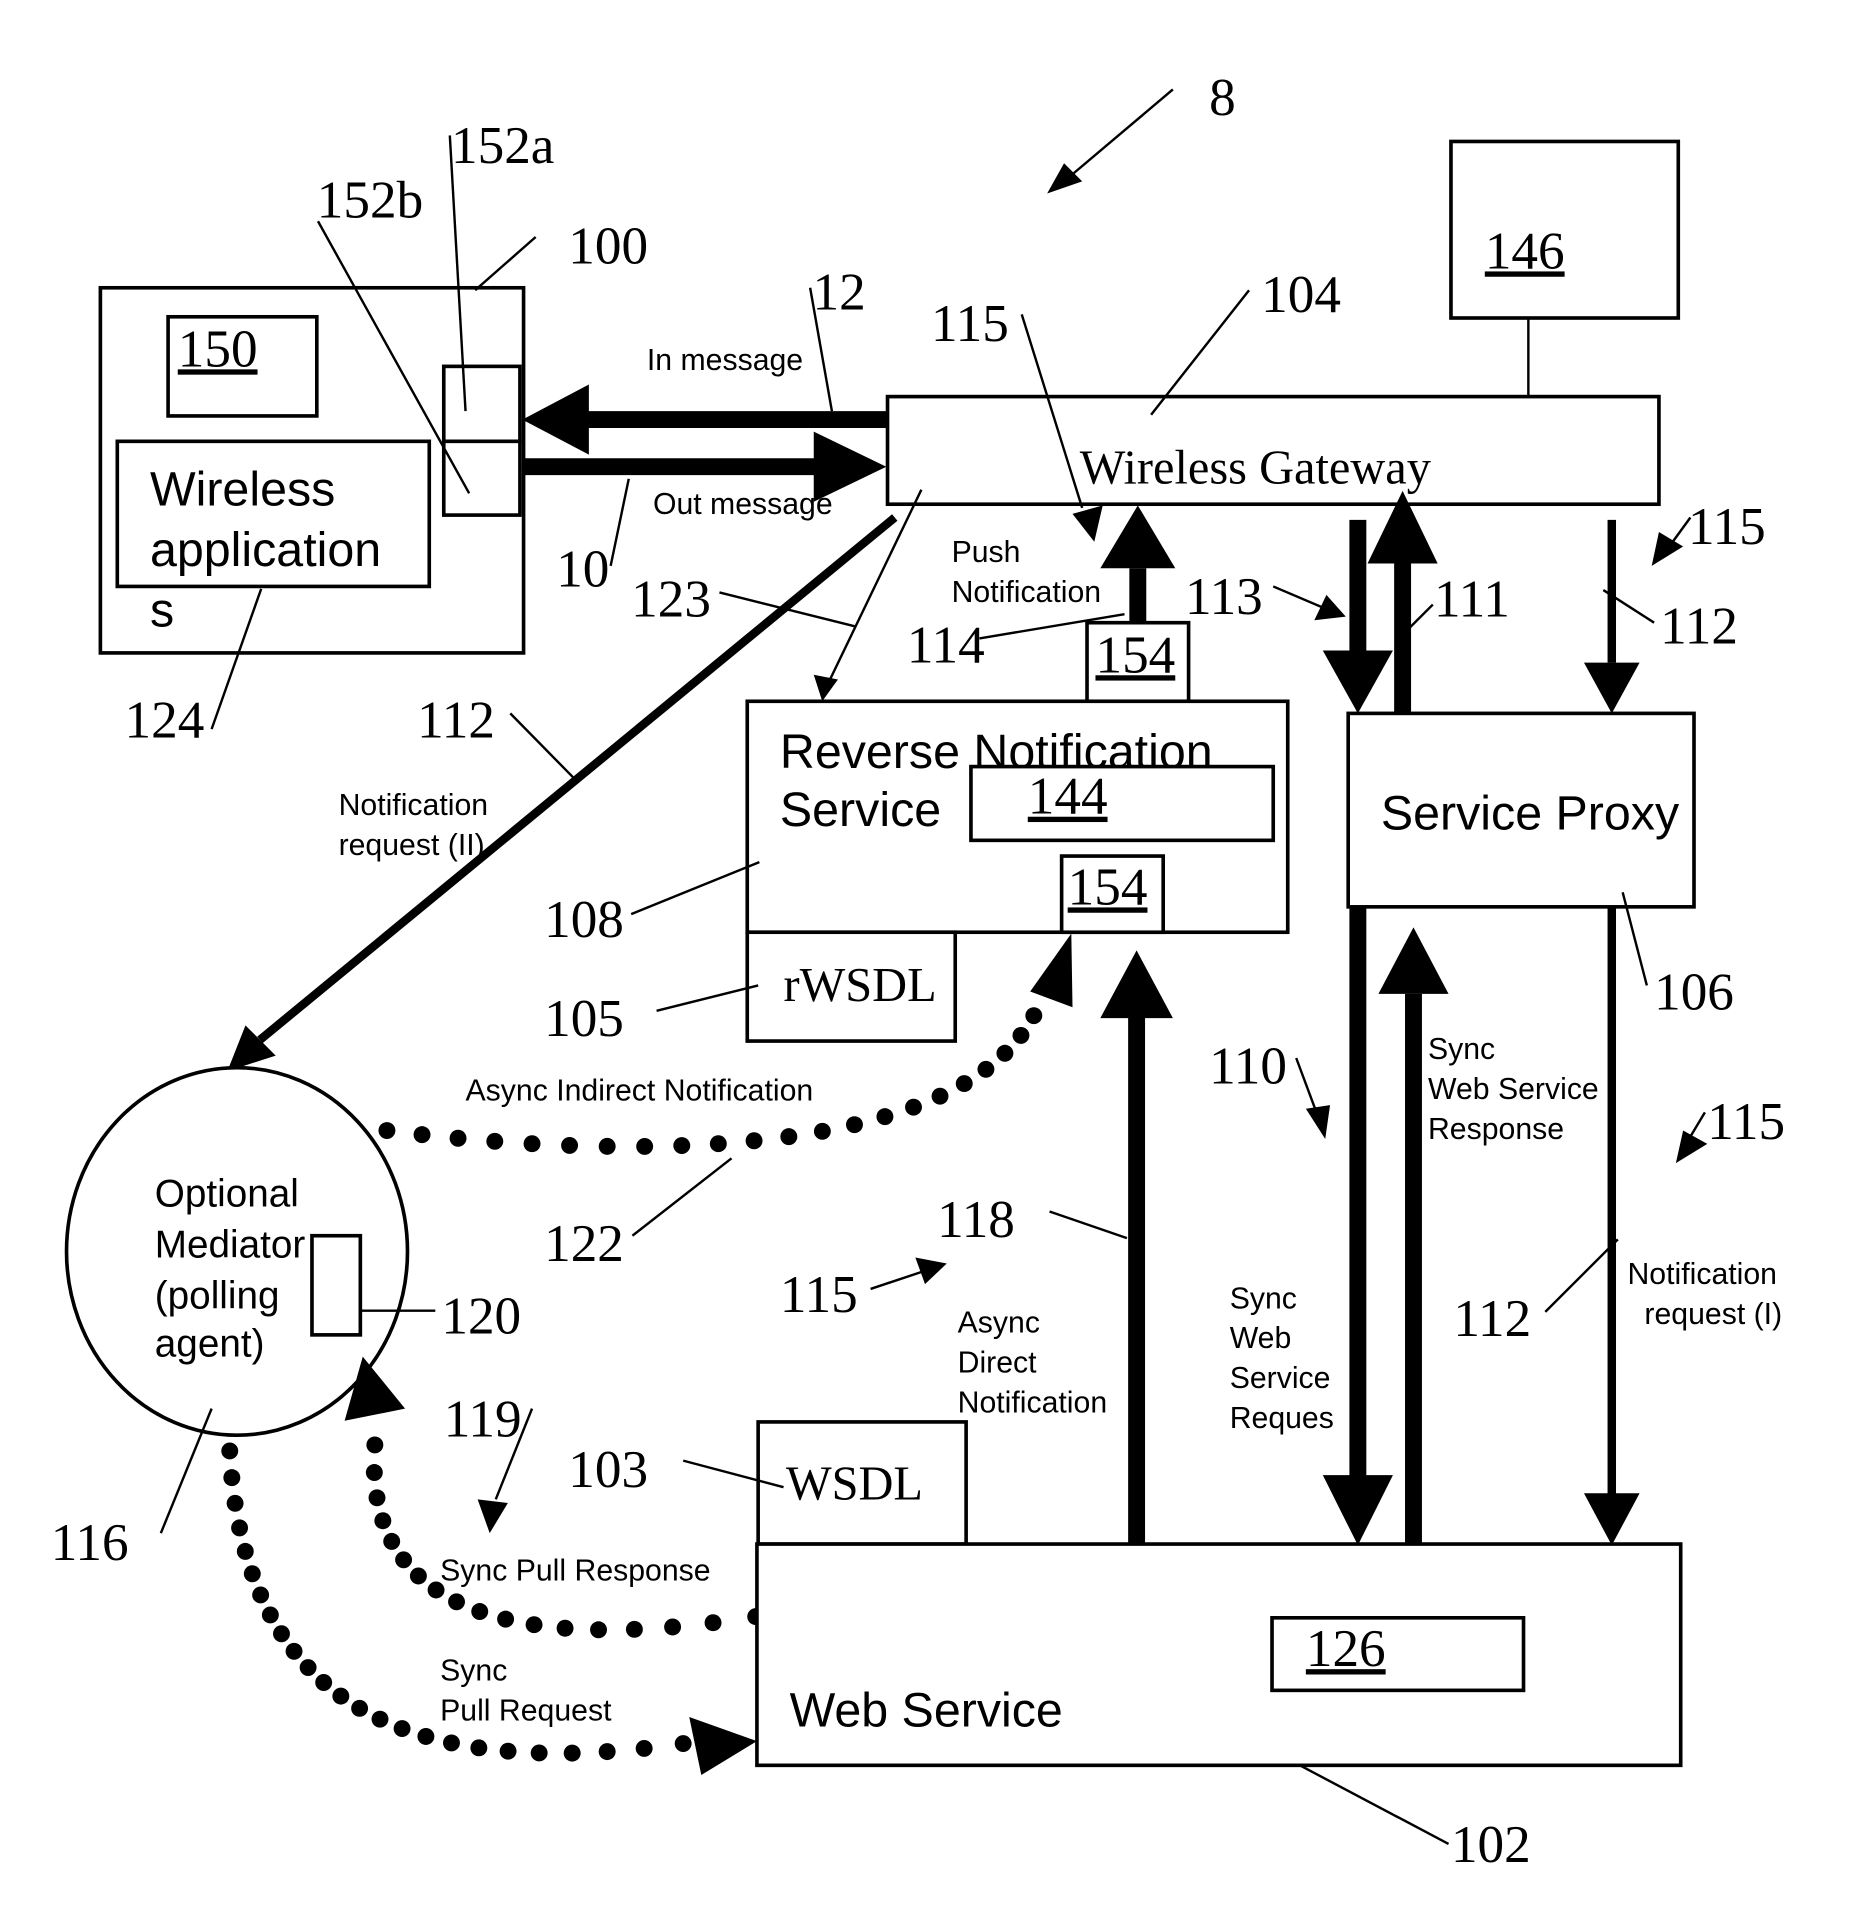  Describe the element at coordinates (1697, 1124) in the screenshot. I see `leader-115-right` at that location.